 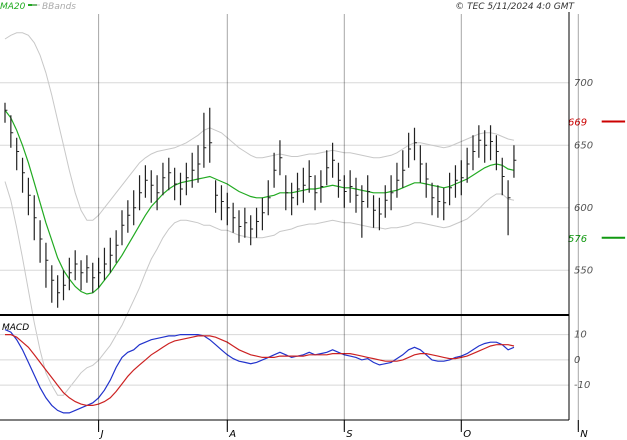 What do you see at coordinates (13, 7) in the screenshot?
I see `ma20-legend-label: MA20` at bounding box center [13, 7].